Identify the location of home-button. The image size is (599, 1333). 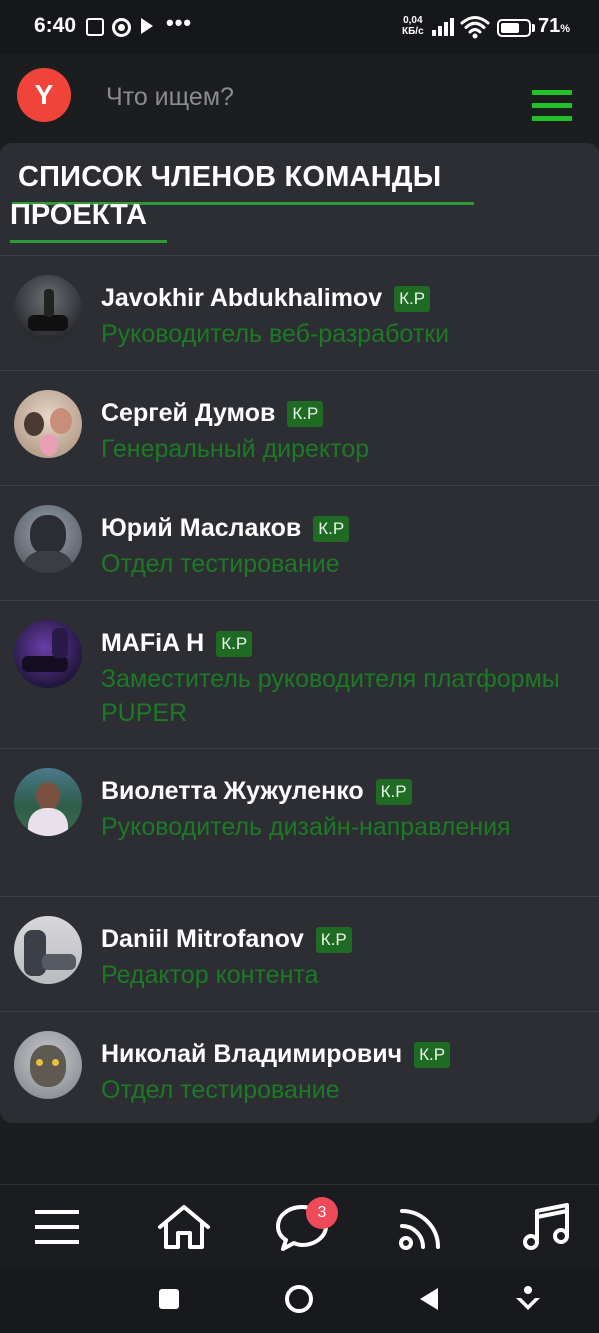
(299, 1299).